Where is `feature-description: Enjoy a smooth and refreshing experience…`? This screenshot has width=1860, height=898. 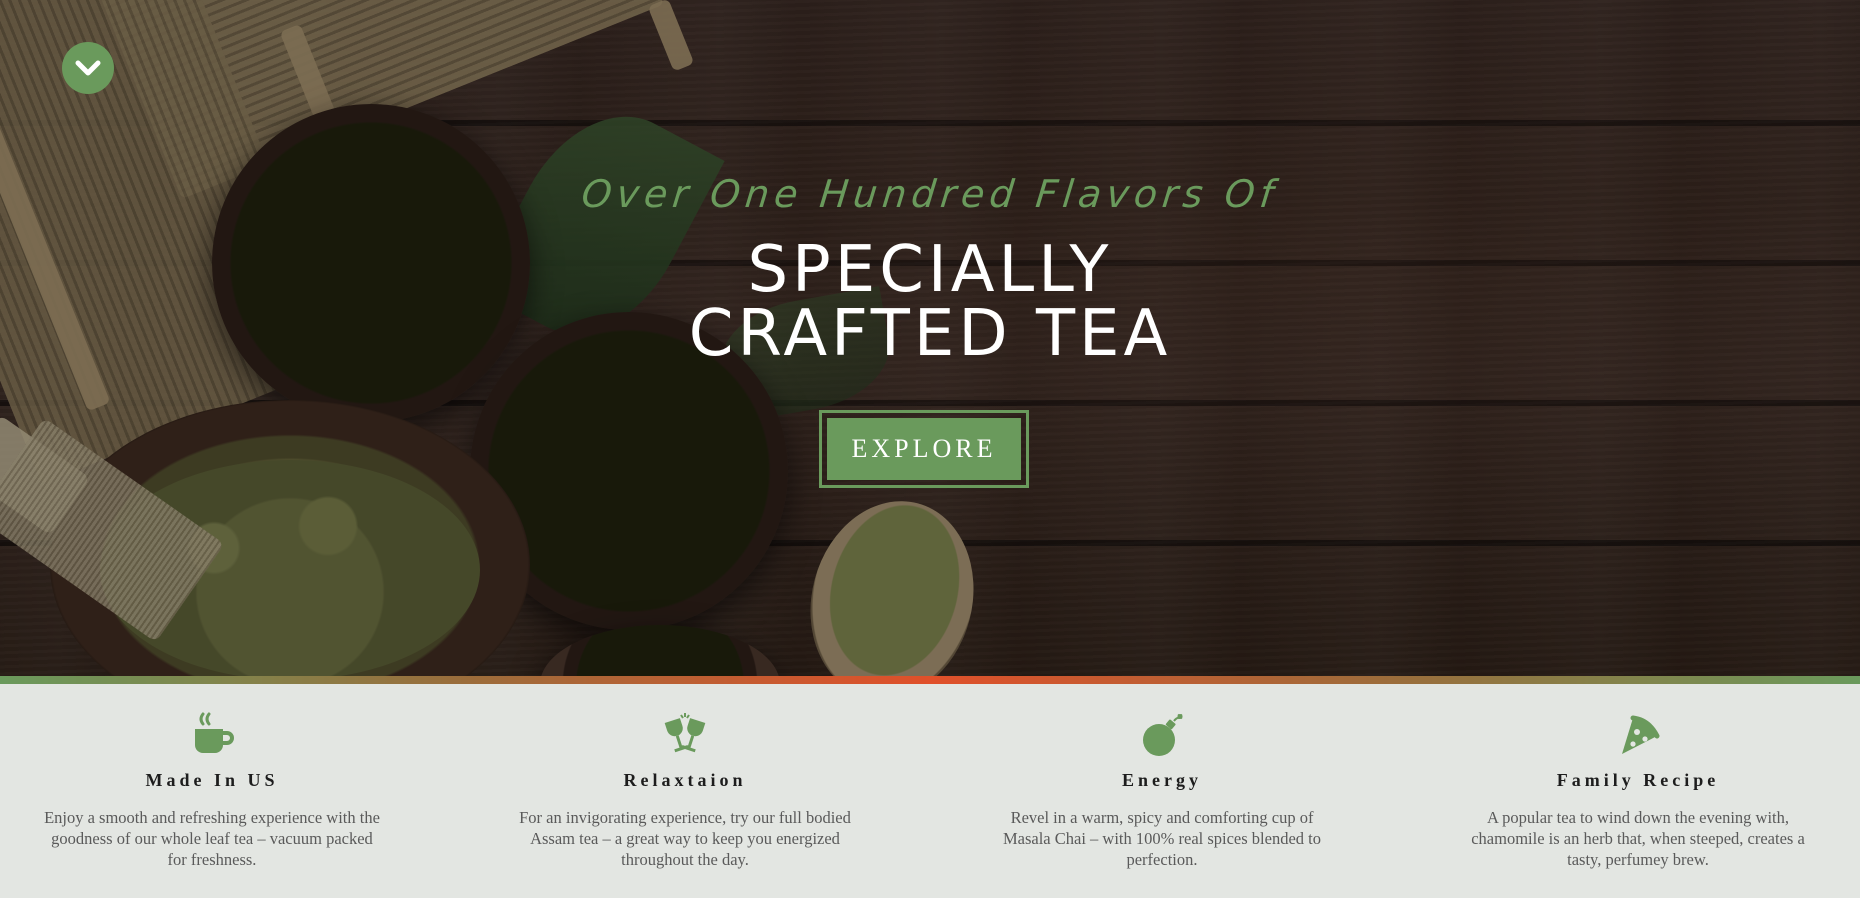 feature-description: Enjoy a smooth and refreshing experience… is located at coordinates (212, 838).